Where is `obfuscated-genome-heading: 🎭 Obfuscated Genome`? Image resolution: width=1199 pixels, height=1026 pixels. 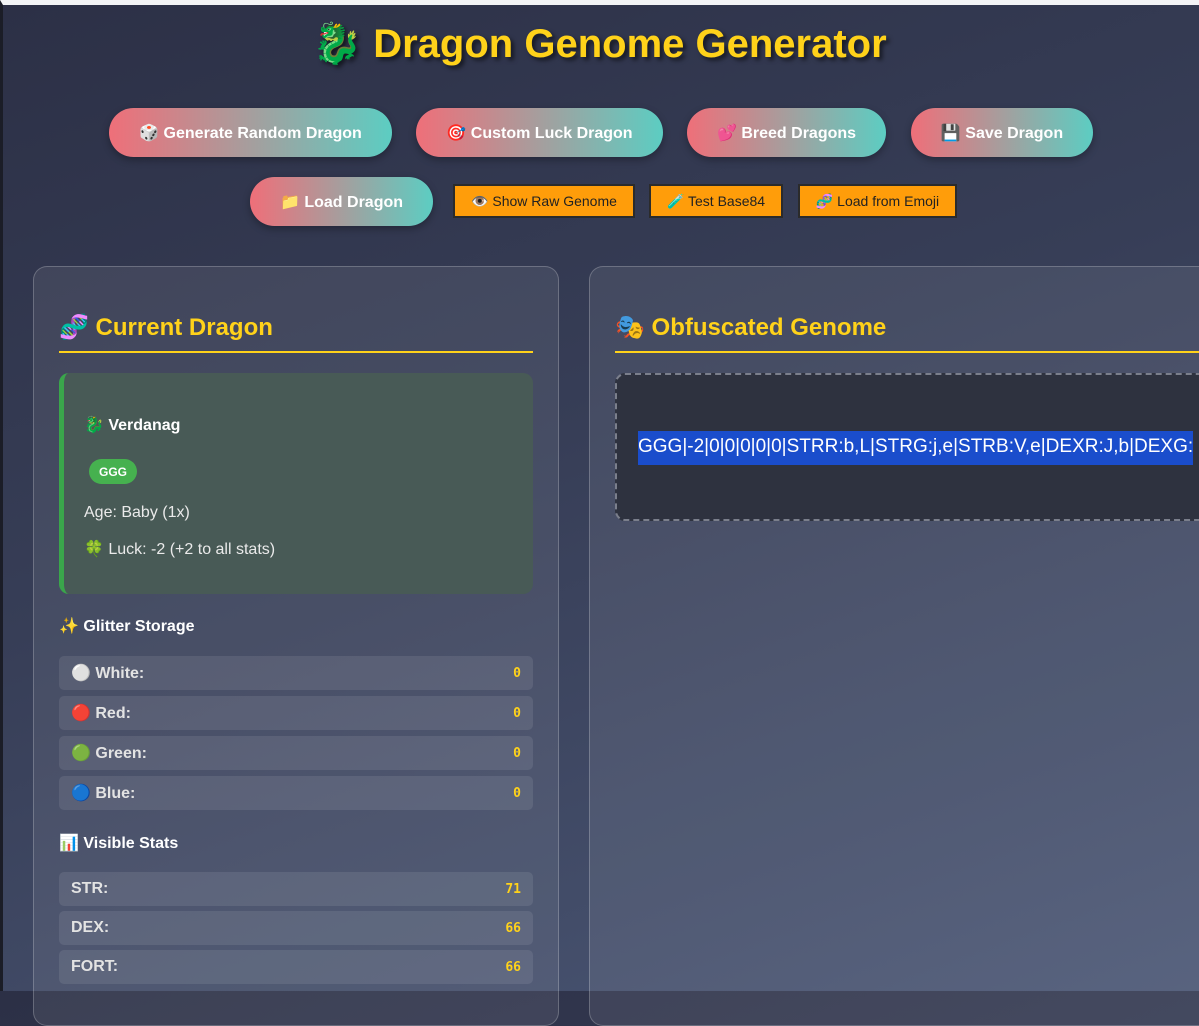
obfuscated-genome-heading: 🎭 Obfuscated Genome is located at coordinates (751, 327).